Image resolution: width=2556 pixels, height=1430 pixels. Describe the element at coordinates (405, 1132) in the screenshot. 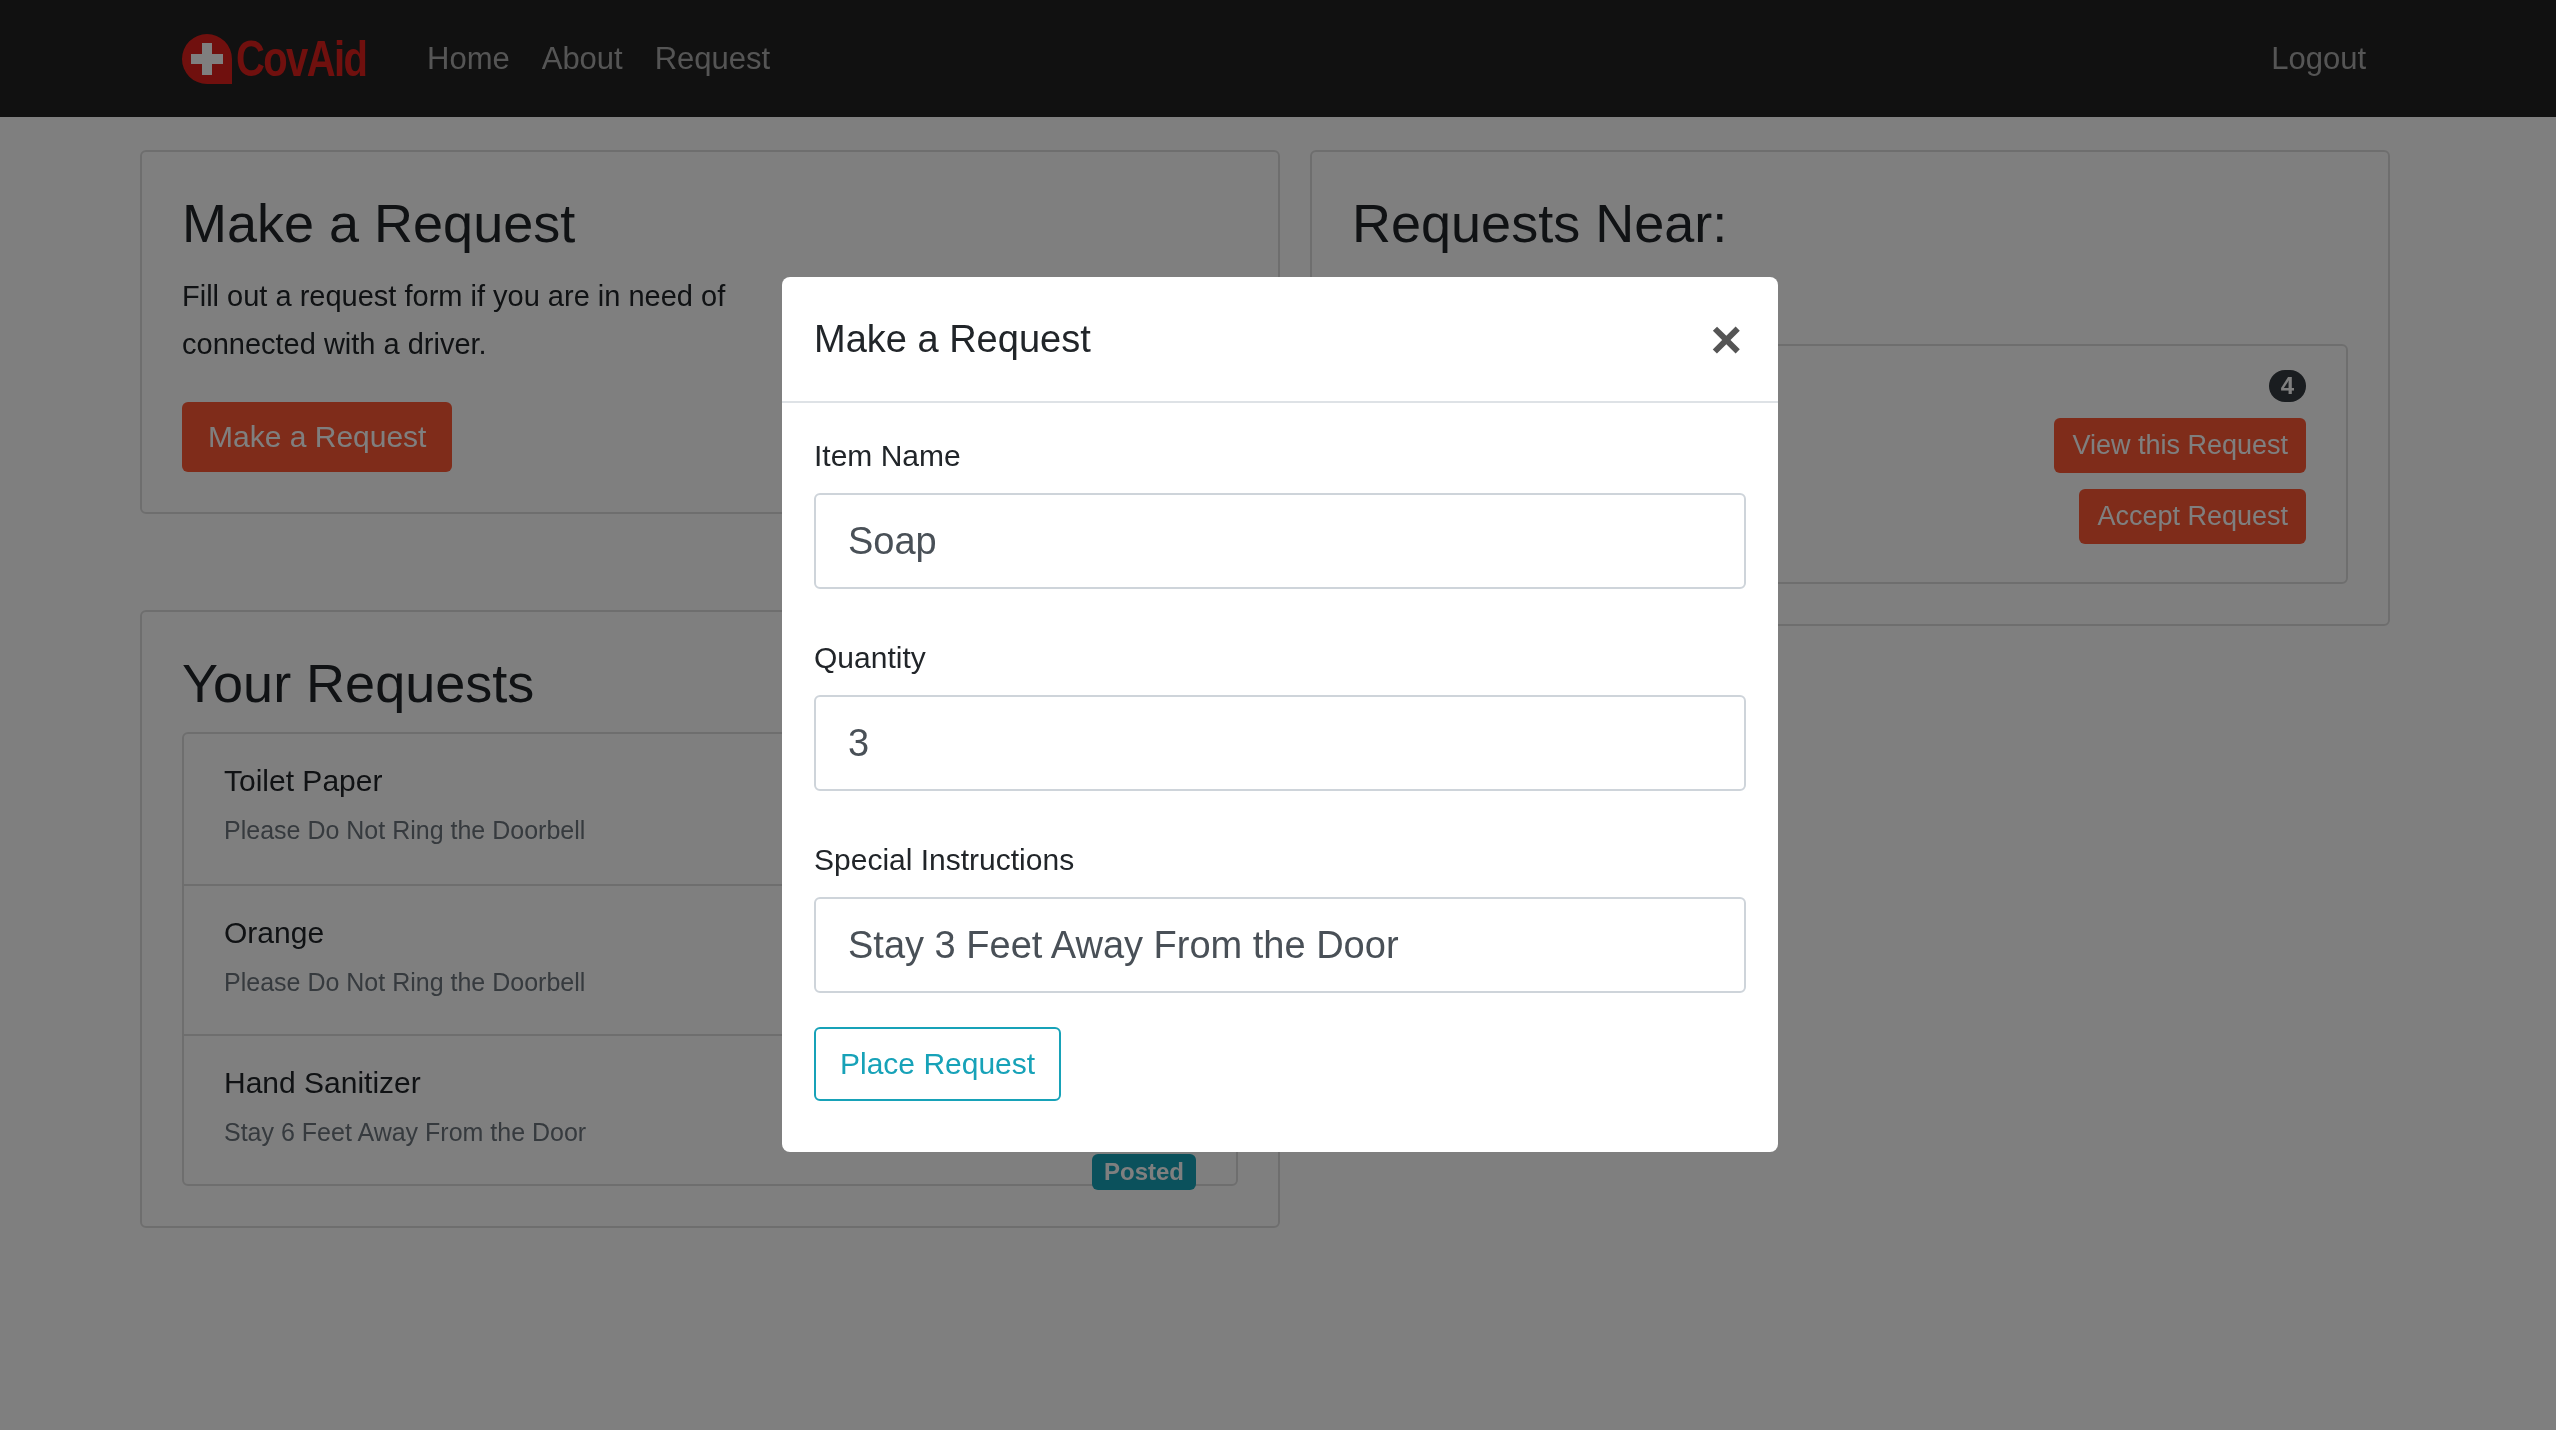

I see `request-instructions: Stay 6 Feet Away From the Door` at that location.